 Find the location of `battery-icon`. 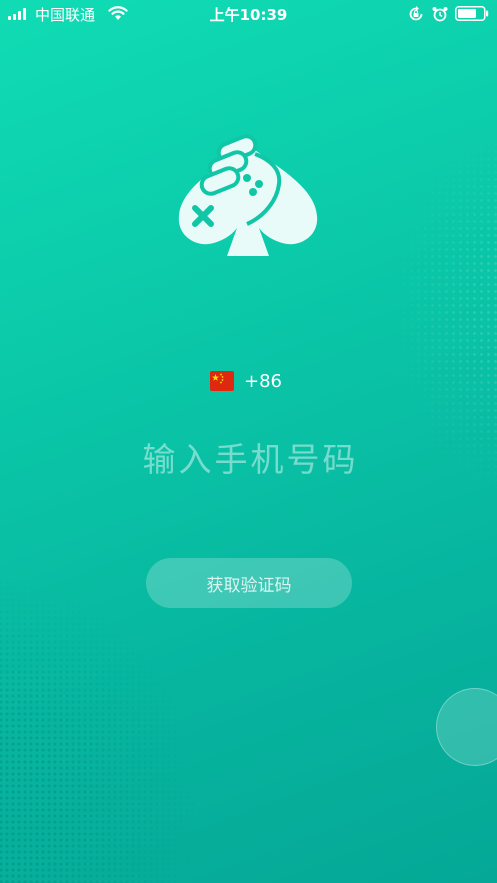

battery-icon is located at coordinates (472, 13).